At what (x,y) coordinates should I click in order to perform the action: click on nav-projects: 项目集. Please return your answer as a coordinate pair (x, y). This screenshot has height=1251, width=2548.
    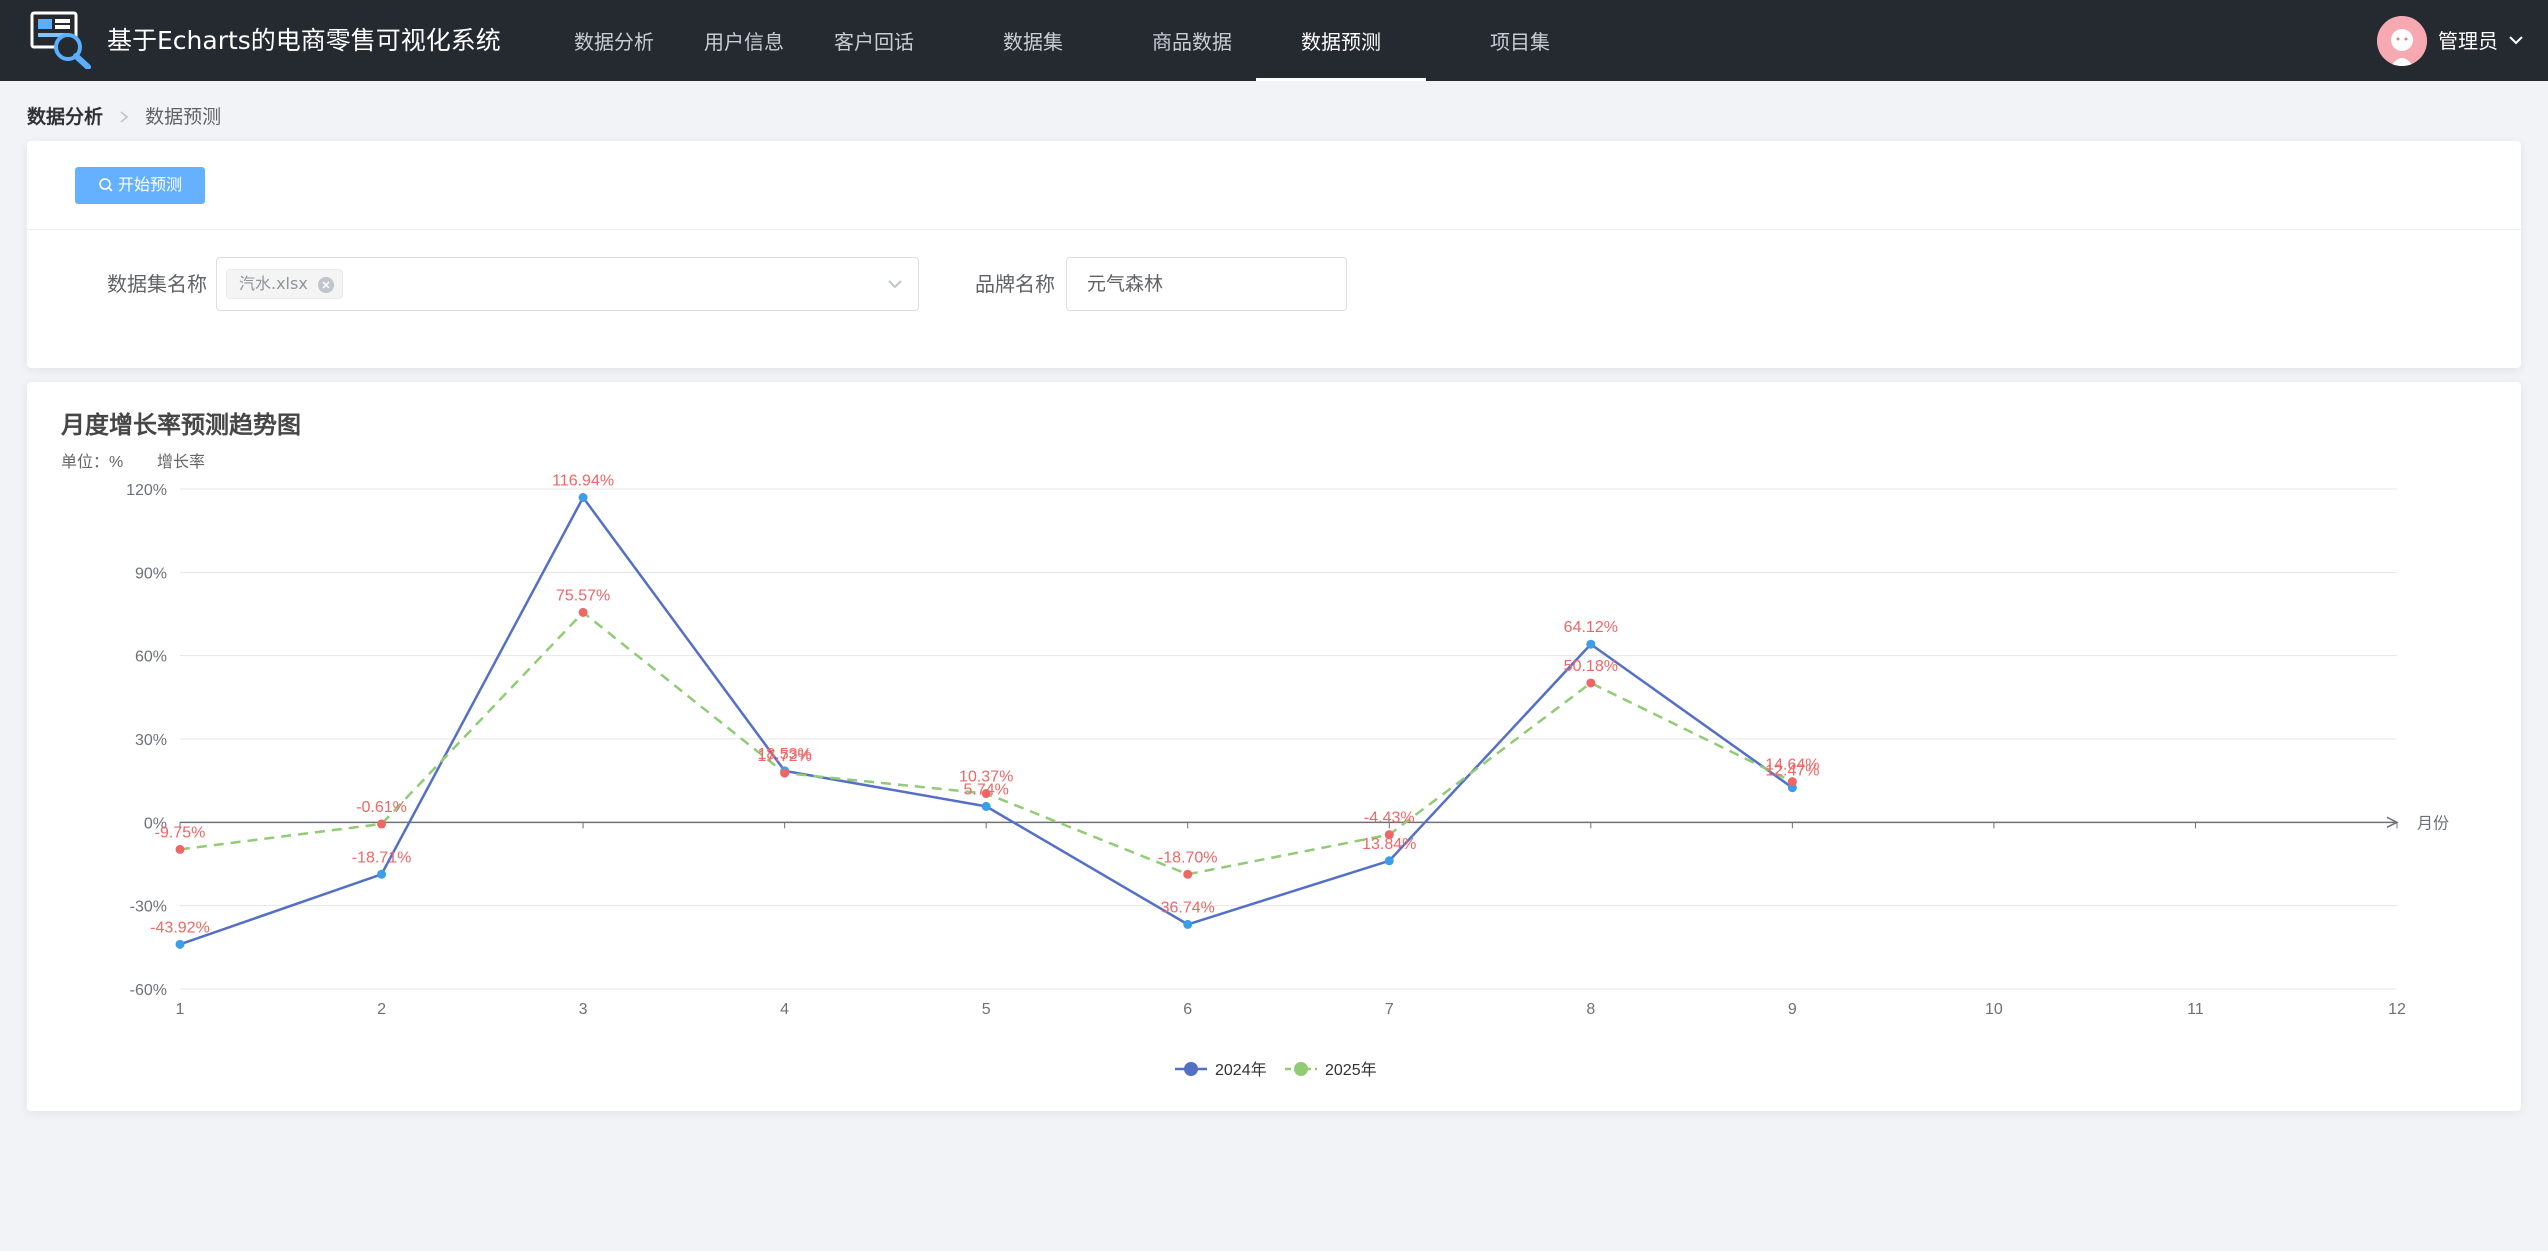
    Looking at the image, I should click on (1520, 40).